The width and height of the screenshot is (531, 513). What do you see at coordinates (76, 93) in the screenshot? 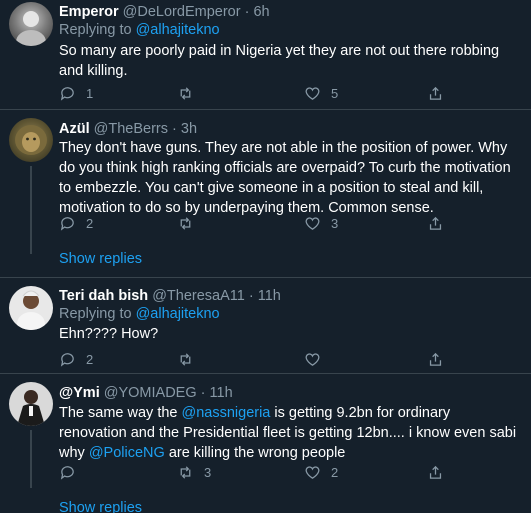
I see `reply-button: 1` at bounding box center [76, 93].